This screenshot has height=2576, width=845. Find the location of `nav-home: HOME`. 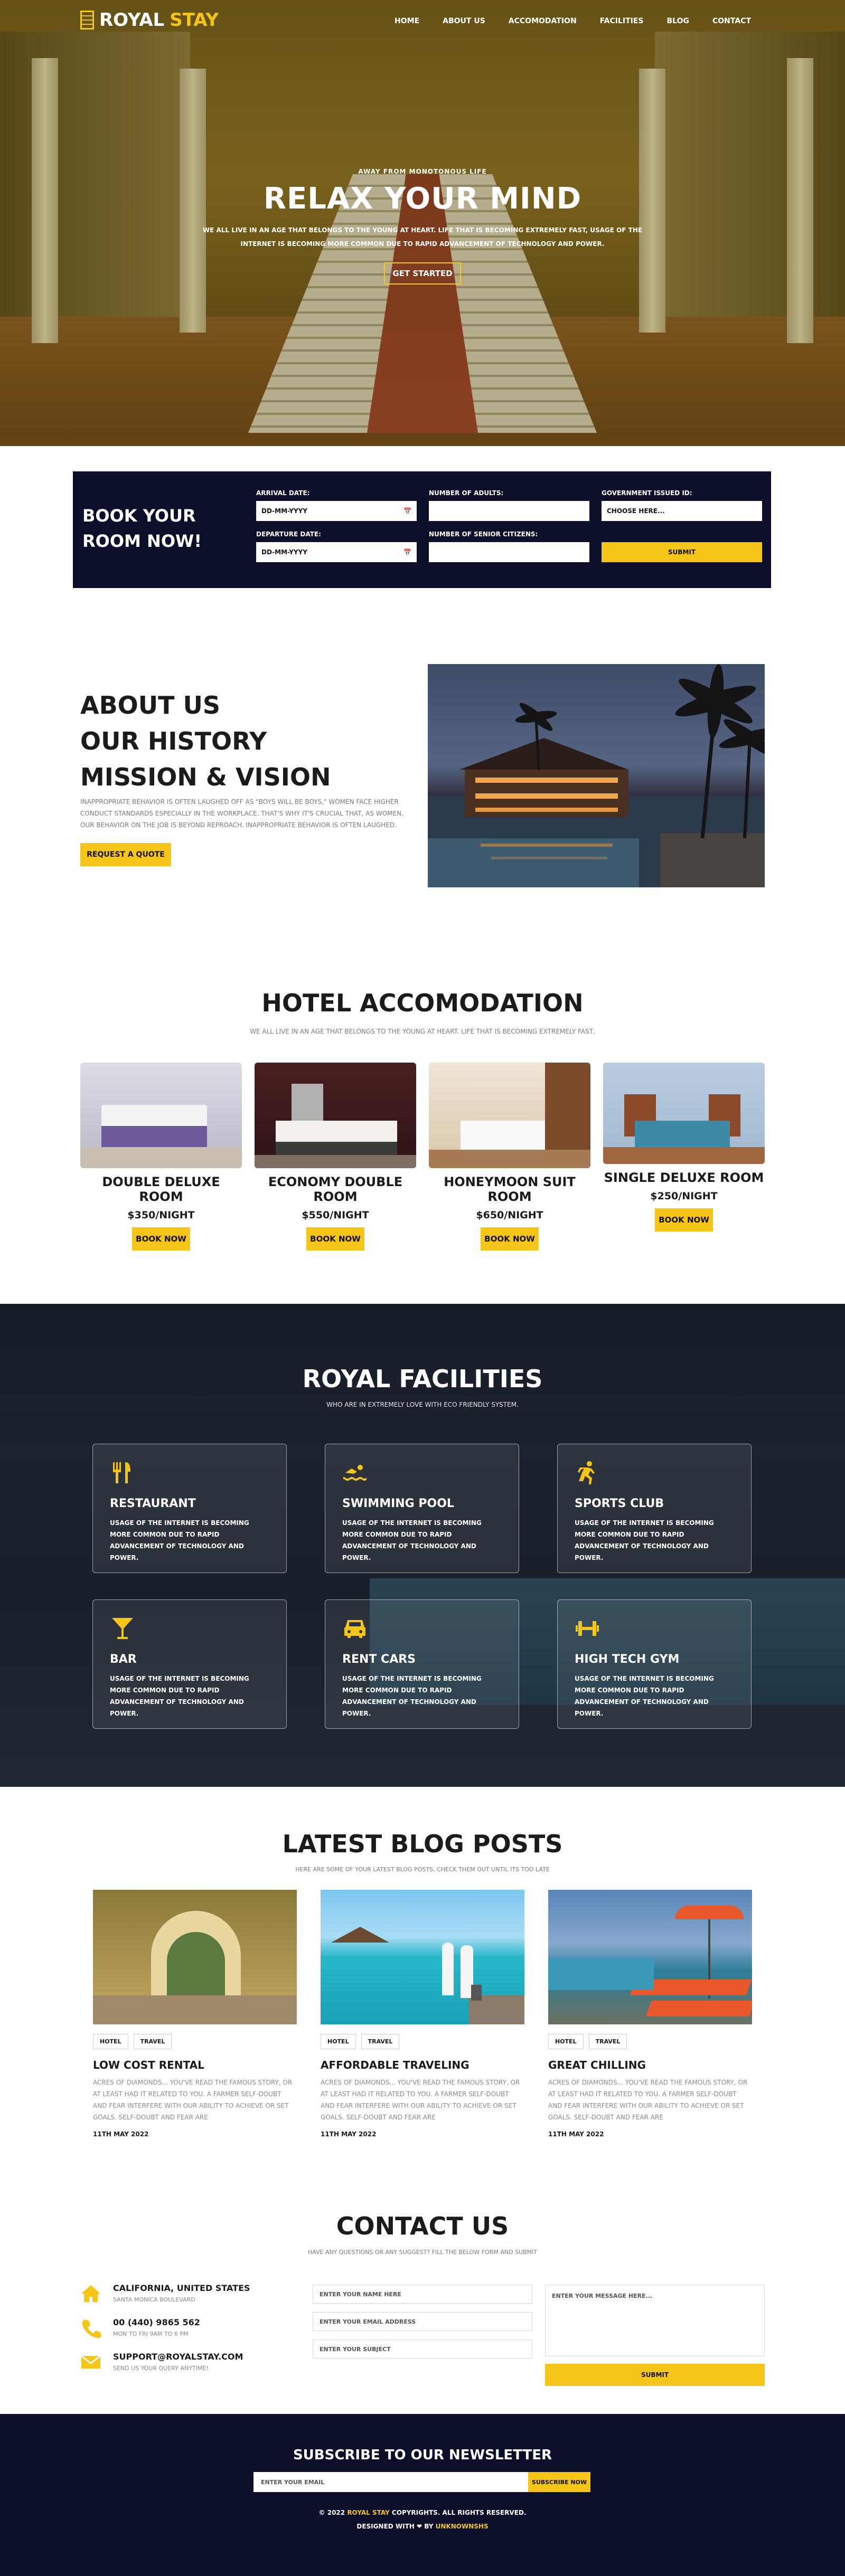

nav-home: HOME is located at coordinates (407, 21).